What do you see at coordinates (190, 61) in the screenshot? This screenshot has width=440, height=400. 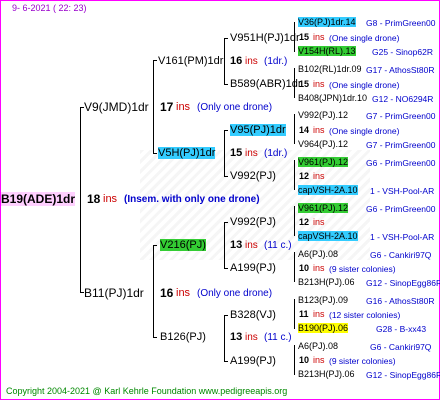 I see `queen-node: V161(PM)1dr` at bounding box center [190, 61].